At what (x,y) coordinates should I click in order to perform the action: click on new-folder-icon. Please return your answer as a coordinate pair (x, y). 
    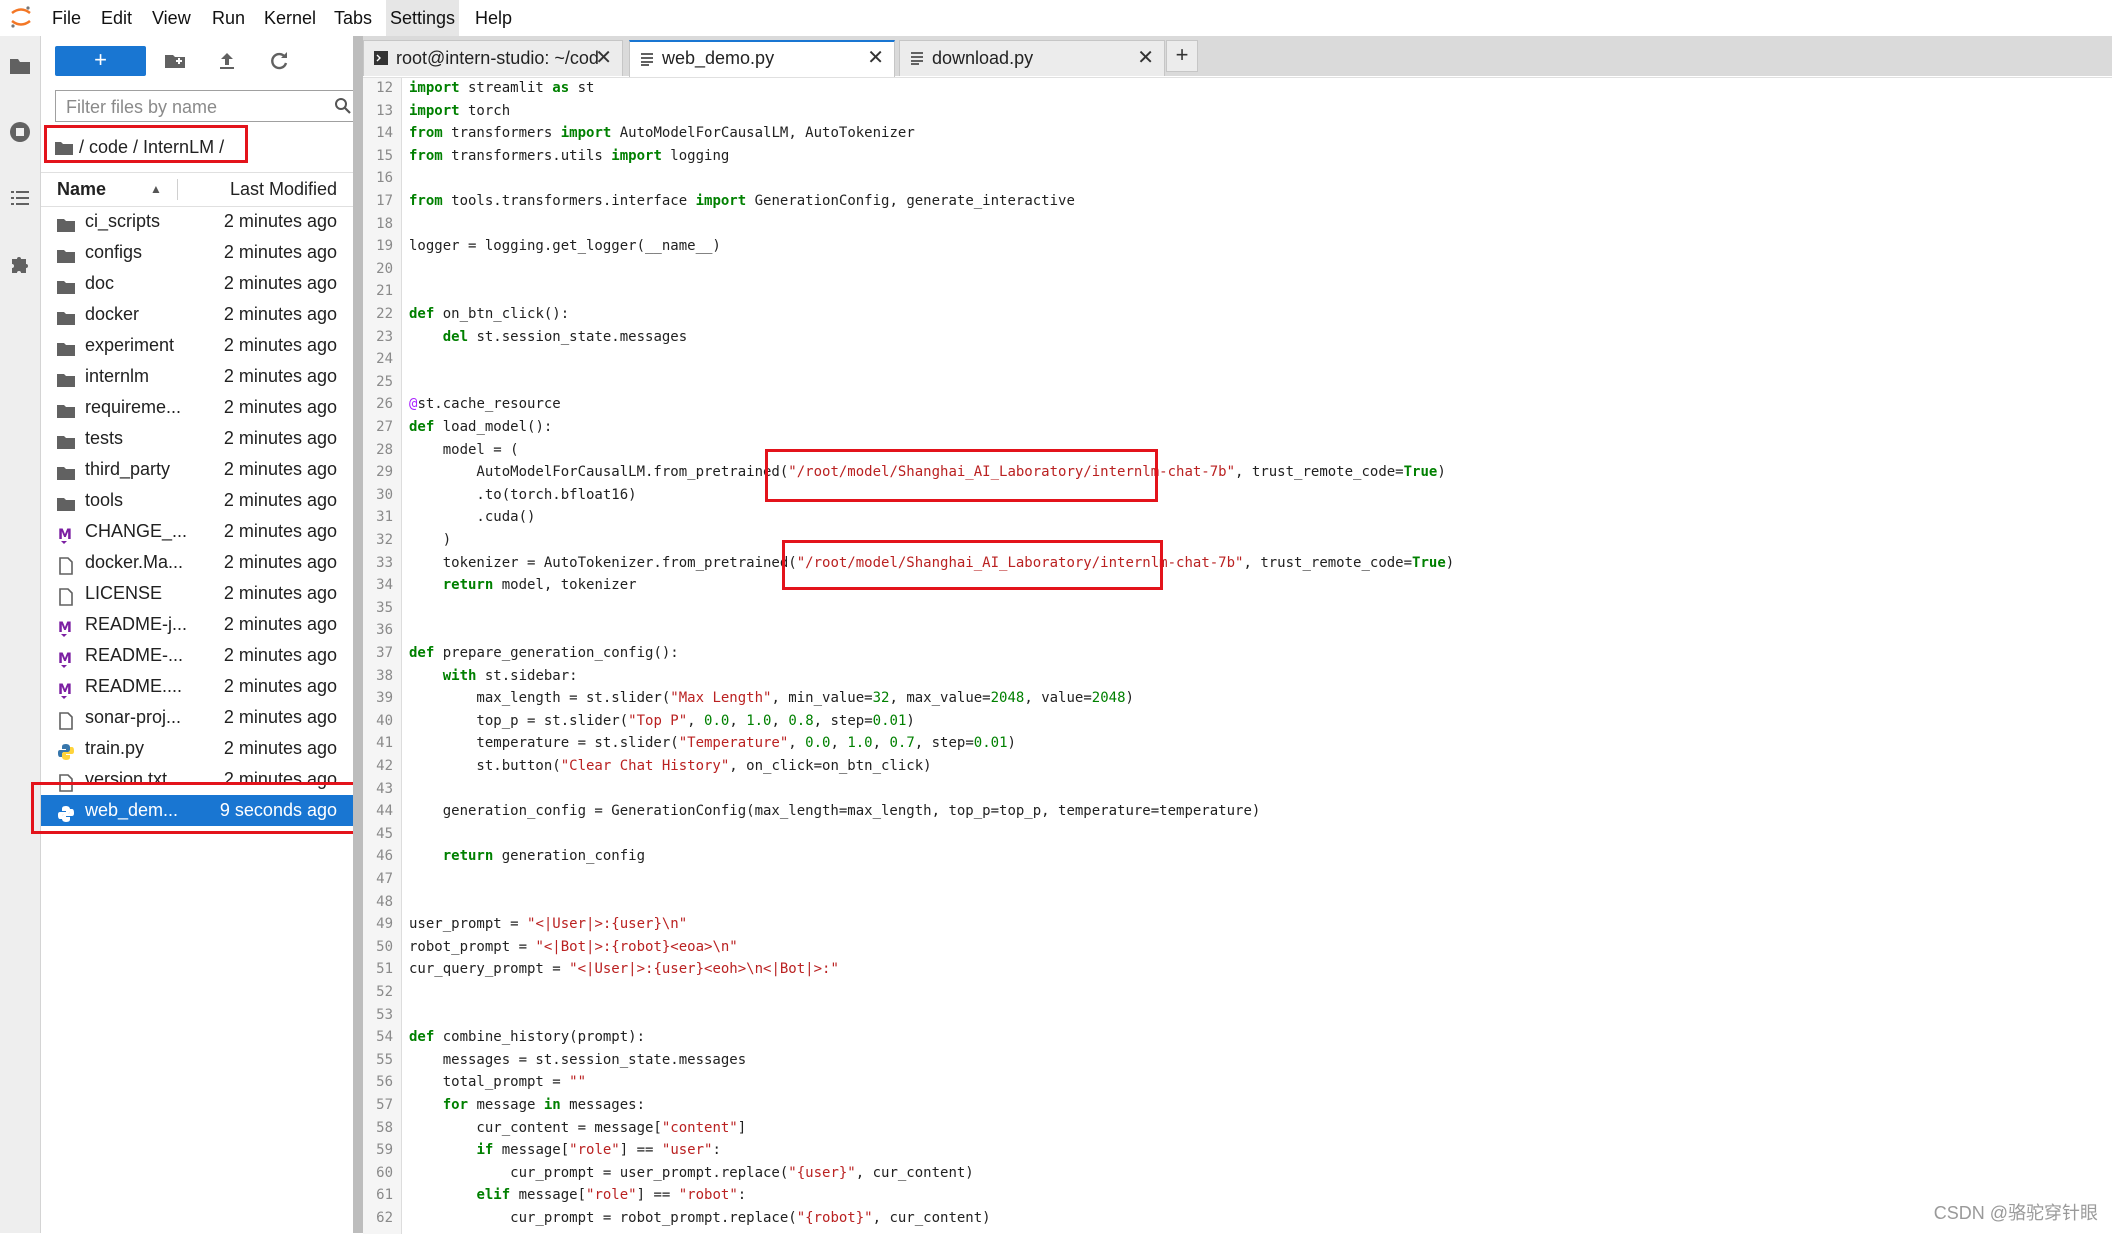
    Looking at the image, I should click on (175, 61).